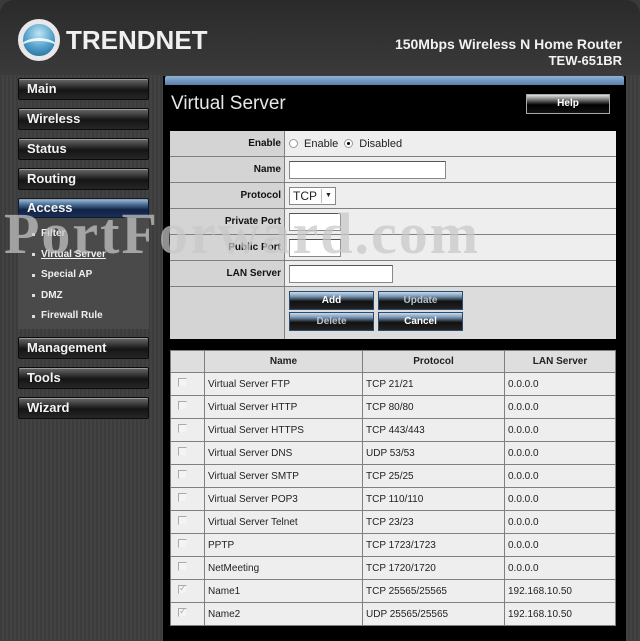  I want to click on help-button: Help, so click(568, 104).